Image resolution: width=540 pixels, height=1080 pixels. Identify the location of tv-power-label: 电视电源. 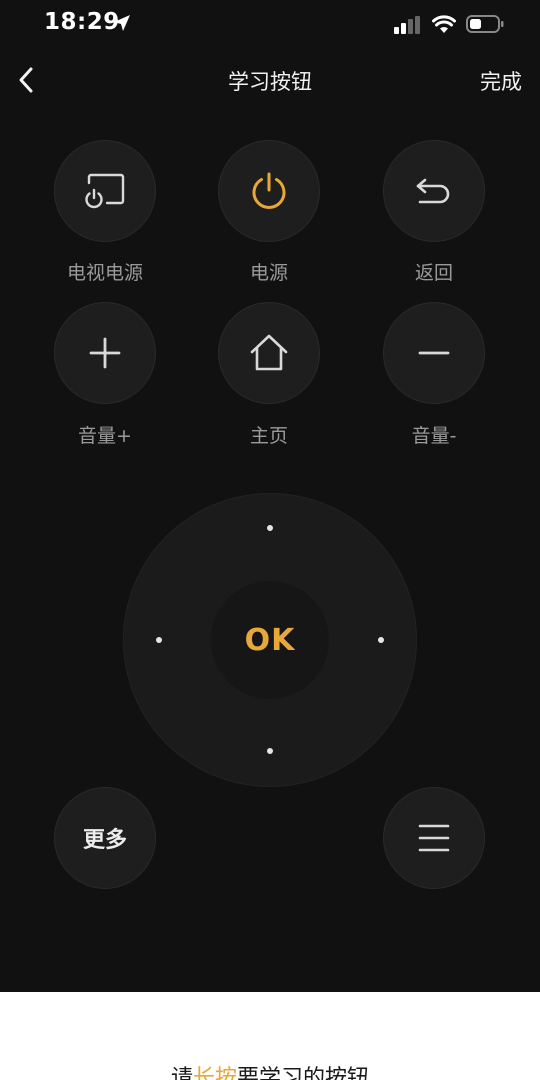
(104, 273).